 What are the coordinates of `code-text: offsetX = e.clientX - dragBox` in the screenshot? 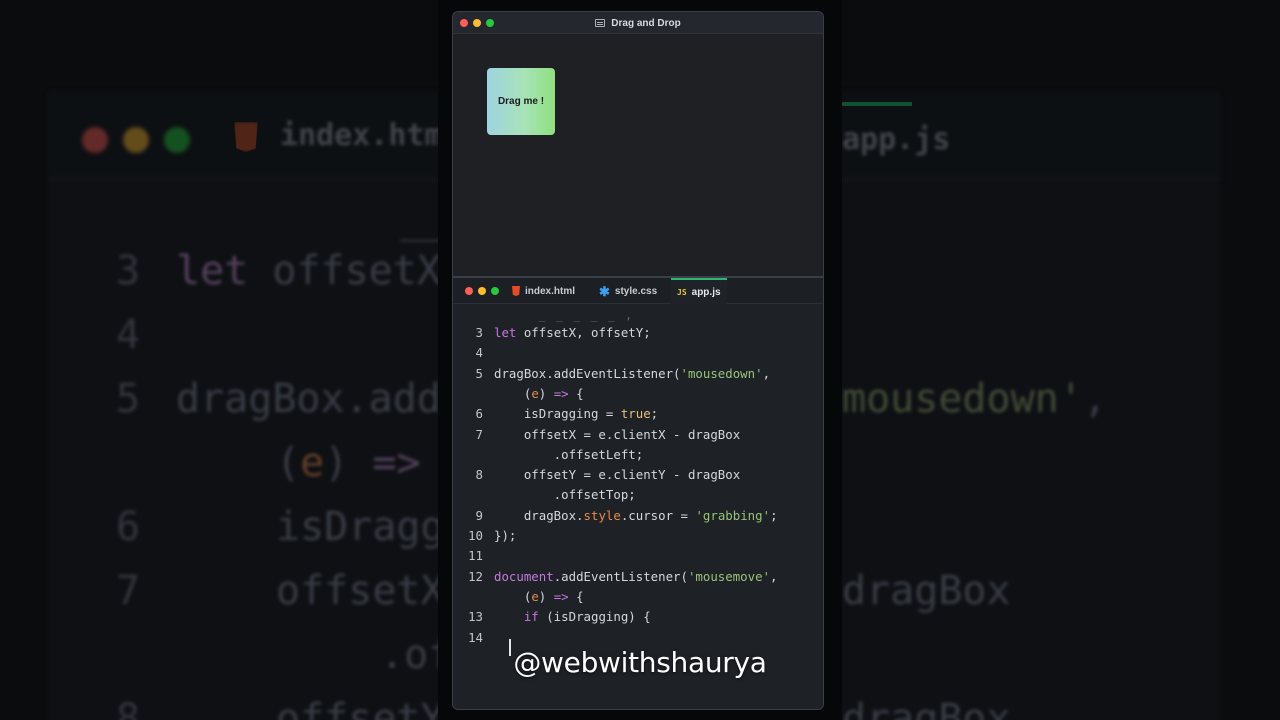 It's located at (617, 434).